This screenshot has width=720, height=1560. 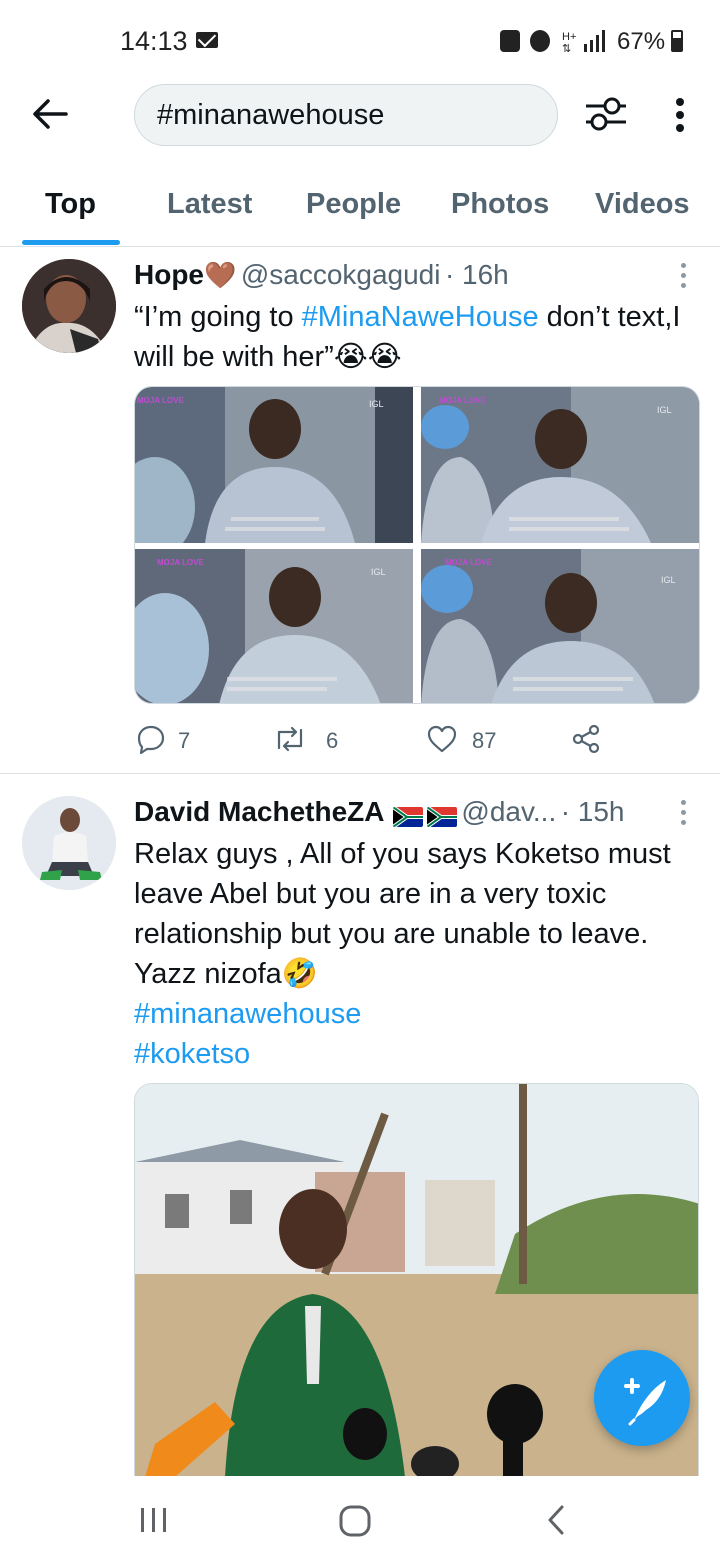 I want to click on hashtag-link: #MinaNaweHouse, so click(x=420, y=317).